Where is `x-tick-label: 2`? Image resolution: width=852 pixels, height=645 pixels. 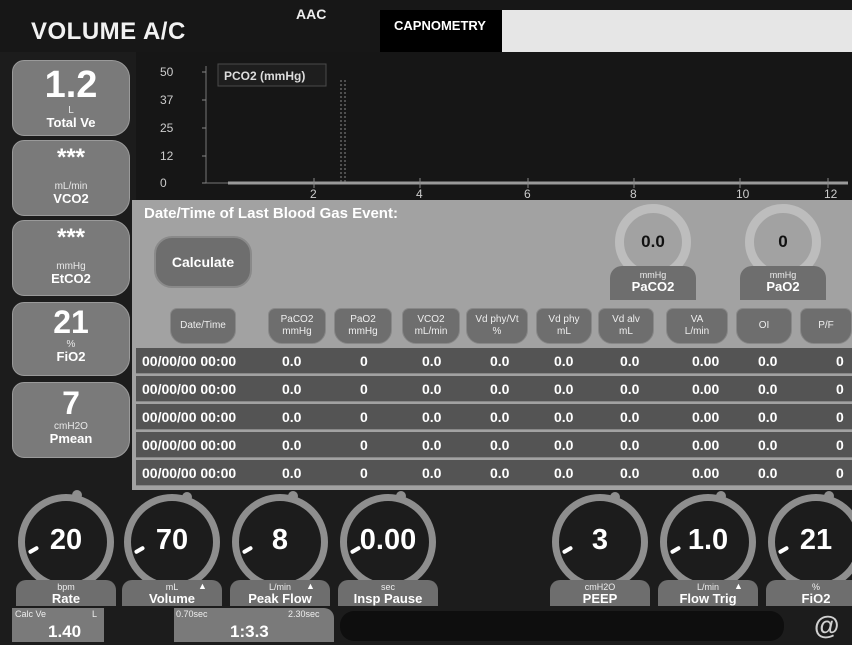
x-tick-label: 2 is located at coordinates (313, 194).